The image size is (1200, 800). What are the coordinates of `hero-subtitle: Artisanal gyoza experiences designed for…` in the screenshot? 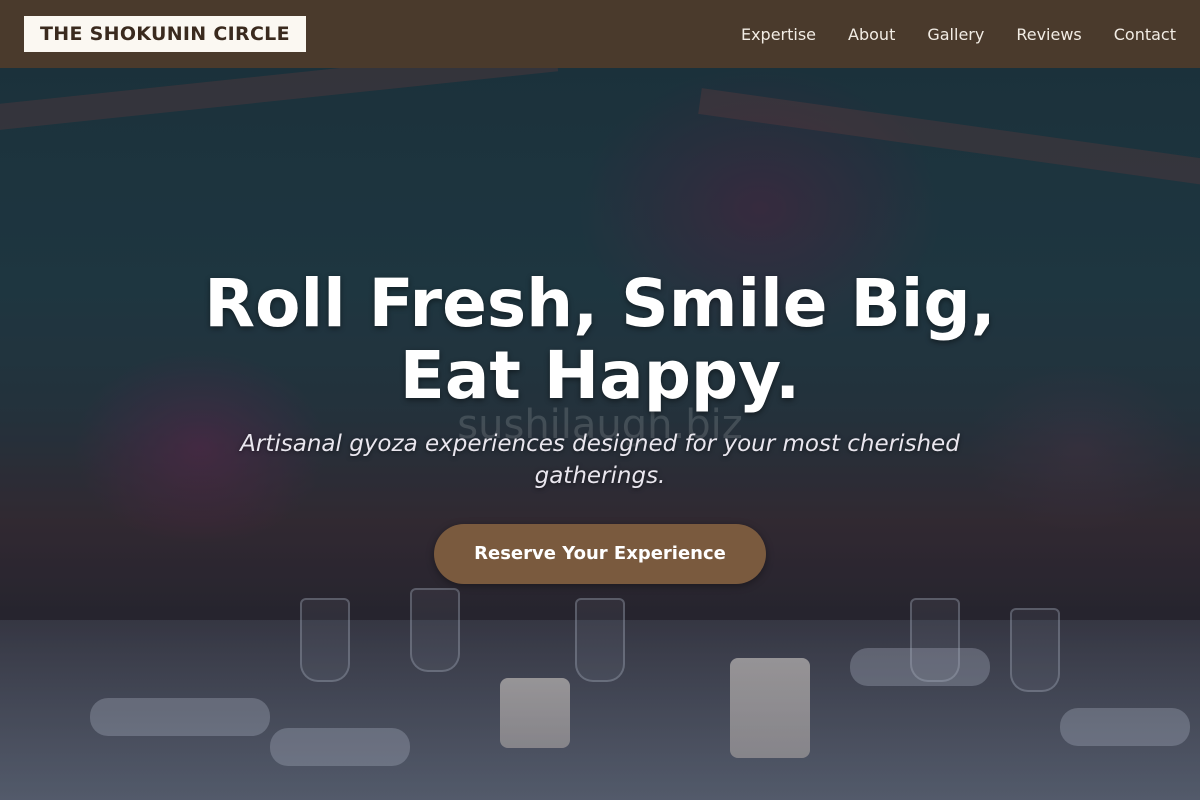 It's located at (600, 460).